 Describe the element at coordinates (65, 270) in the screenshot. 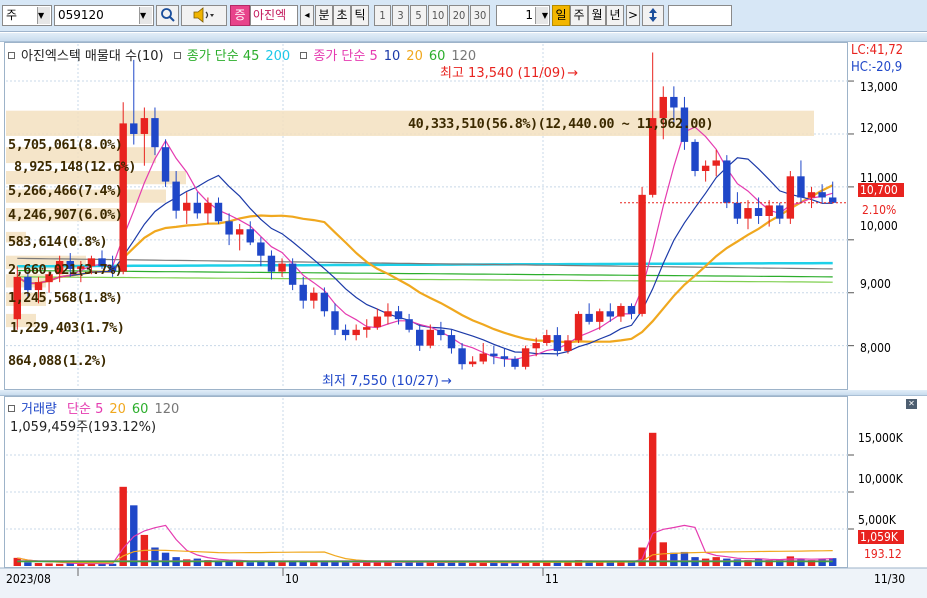

I see `profile-label: 2,660,021(3.7%)` at that location.